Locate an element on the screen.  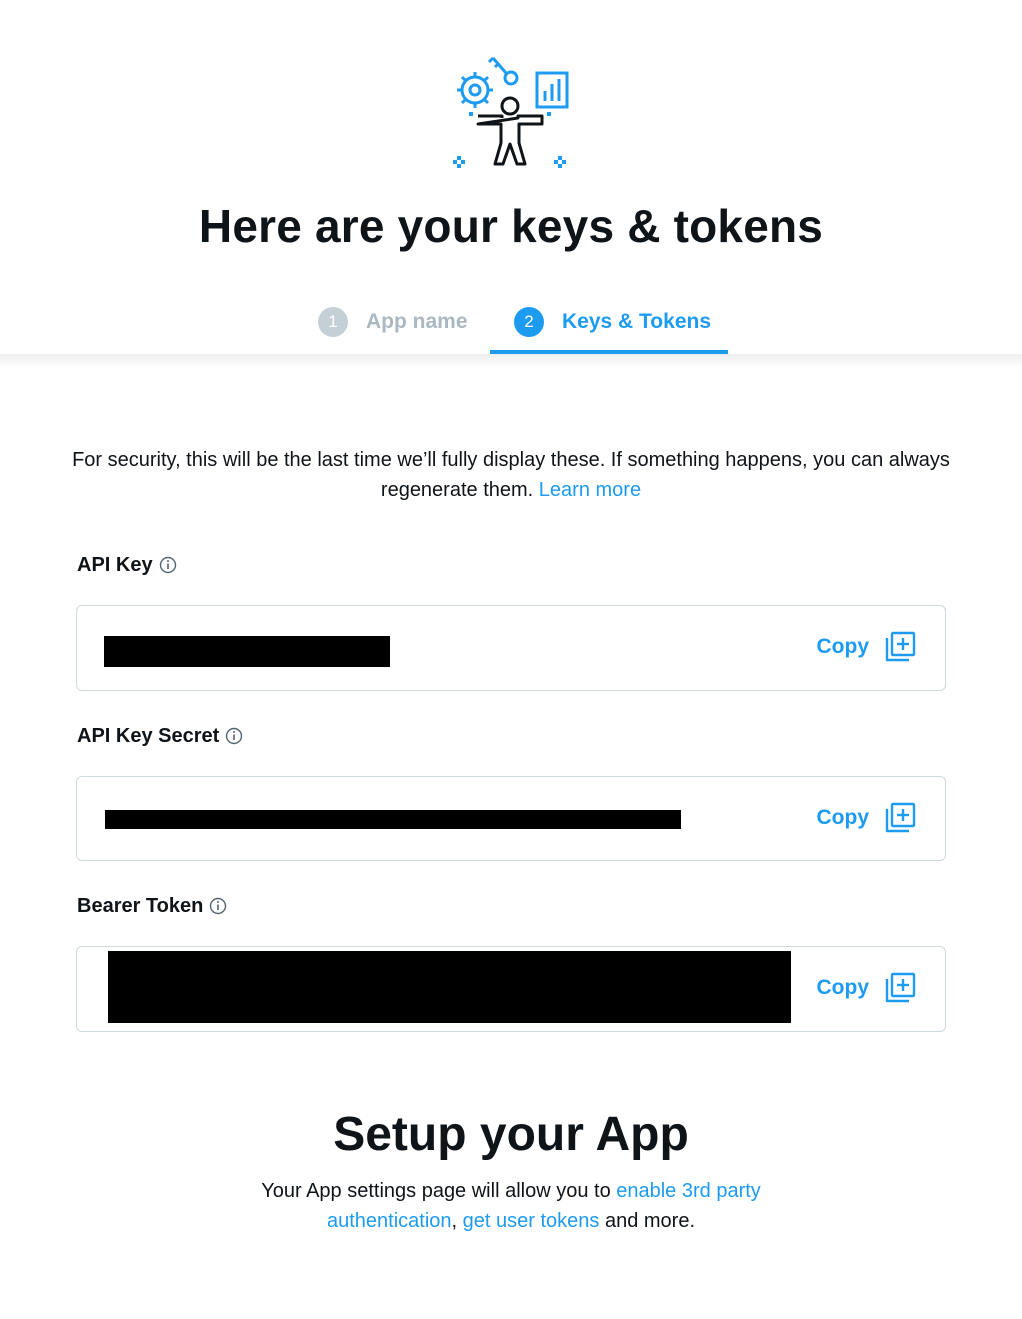
learn-more-link: Learn more is located at coordinates (590, 490).